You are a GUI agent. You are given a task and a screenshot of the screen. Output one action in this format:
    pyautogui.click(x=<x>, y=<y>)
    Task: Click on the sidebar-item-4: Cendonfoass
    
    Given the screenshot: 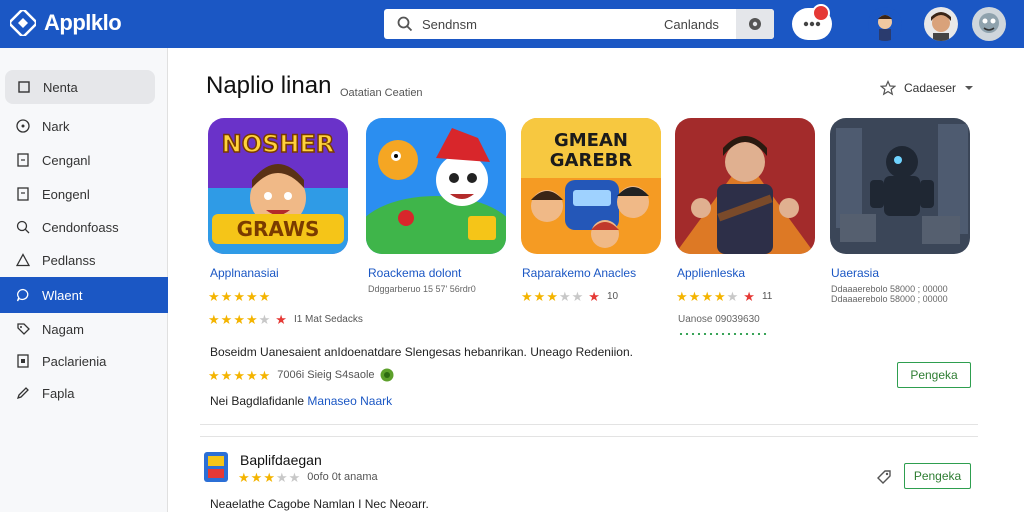 What is the action you would take?
    pyautogui.click(x=84, y=227)
    